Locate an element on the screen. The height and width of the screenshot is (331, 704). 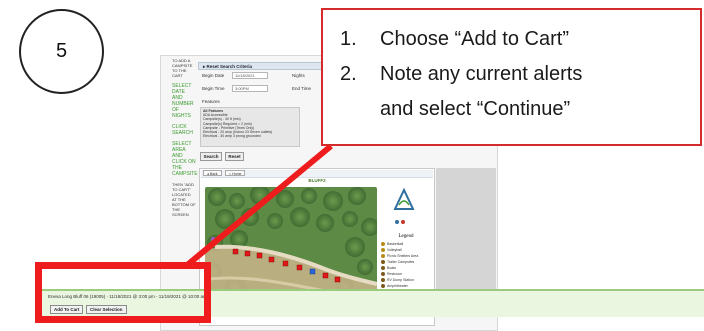
callout-item2-number: 2. is located at coordinates (348, 74).